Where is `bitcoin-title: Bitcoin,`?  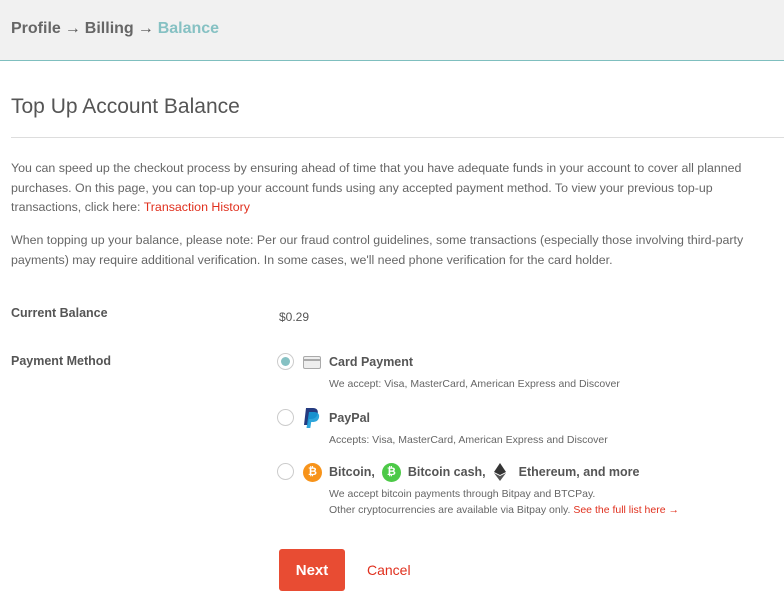 bitcoin-title: Bitcoin, is located at coordinates (352, 472).